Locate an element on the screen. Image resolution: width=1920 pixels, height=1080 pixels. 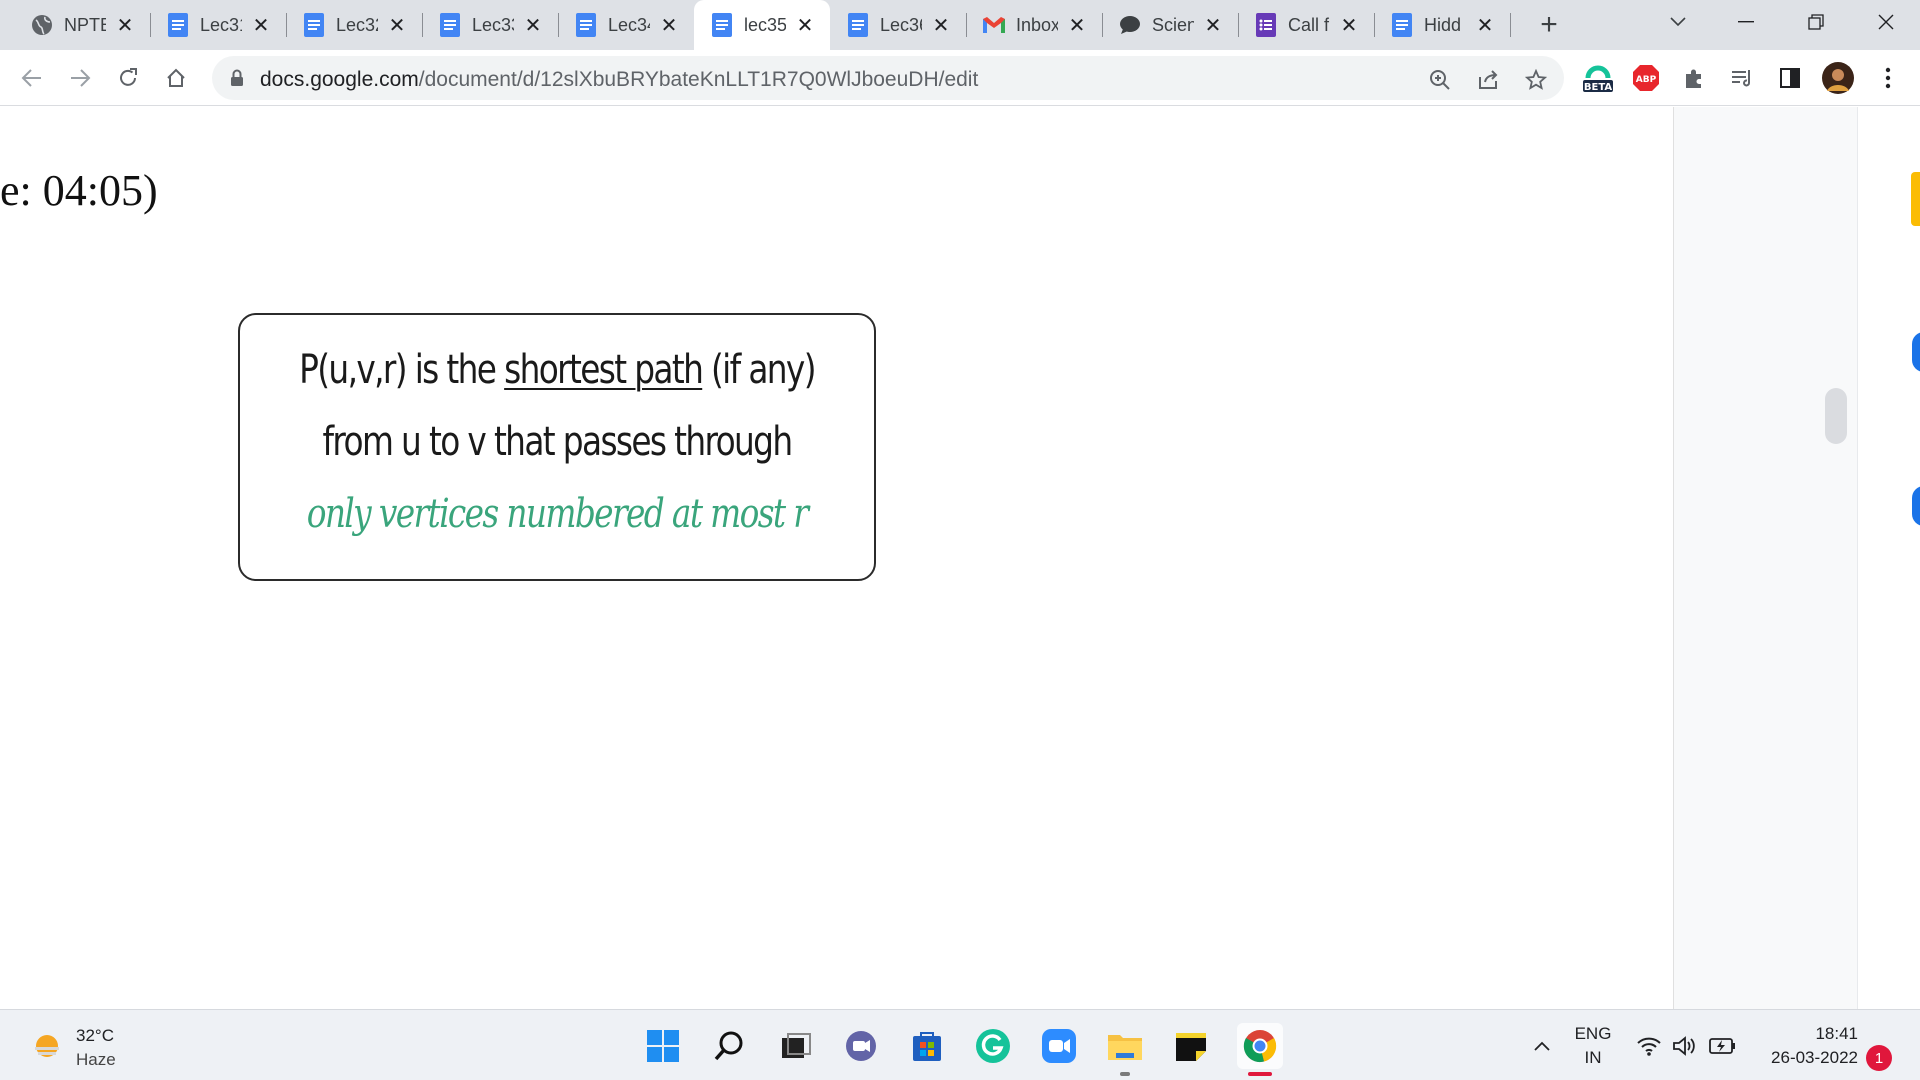
bookmark-star-icon is located at coordinates (1536, 80).